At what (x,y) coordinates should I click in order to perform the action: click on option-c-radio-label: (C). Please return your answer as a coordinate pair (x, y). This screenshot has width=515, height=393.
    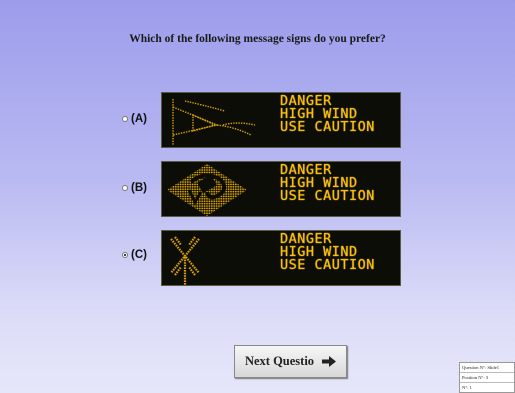
    Looking at the image, I should click on (141, 255).